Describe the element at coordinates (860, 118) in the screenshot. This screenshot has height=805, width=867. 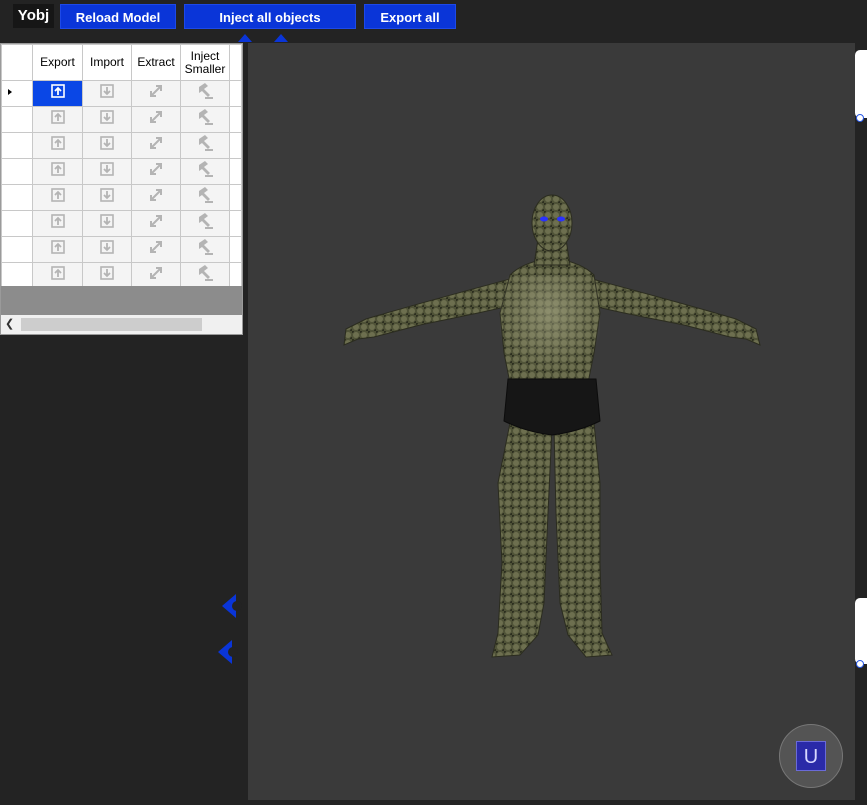
I see `tab-handle-icon` at that location.